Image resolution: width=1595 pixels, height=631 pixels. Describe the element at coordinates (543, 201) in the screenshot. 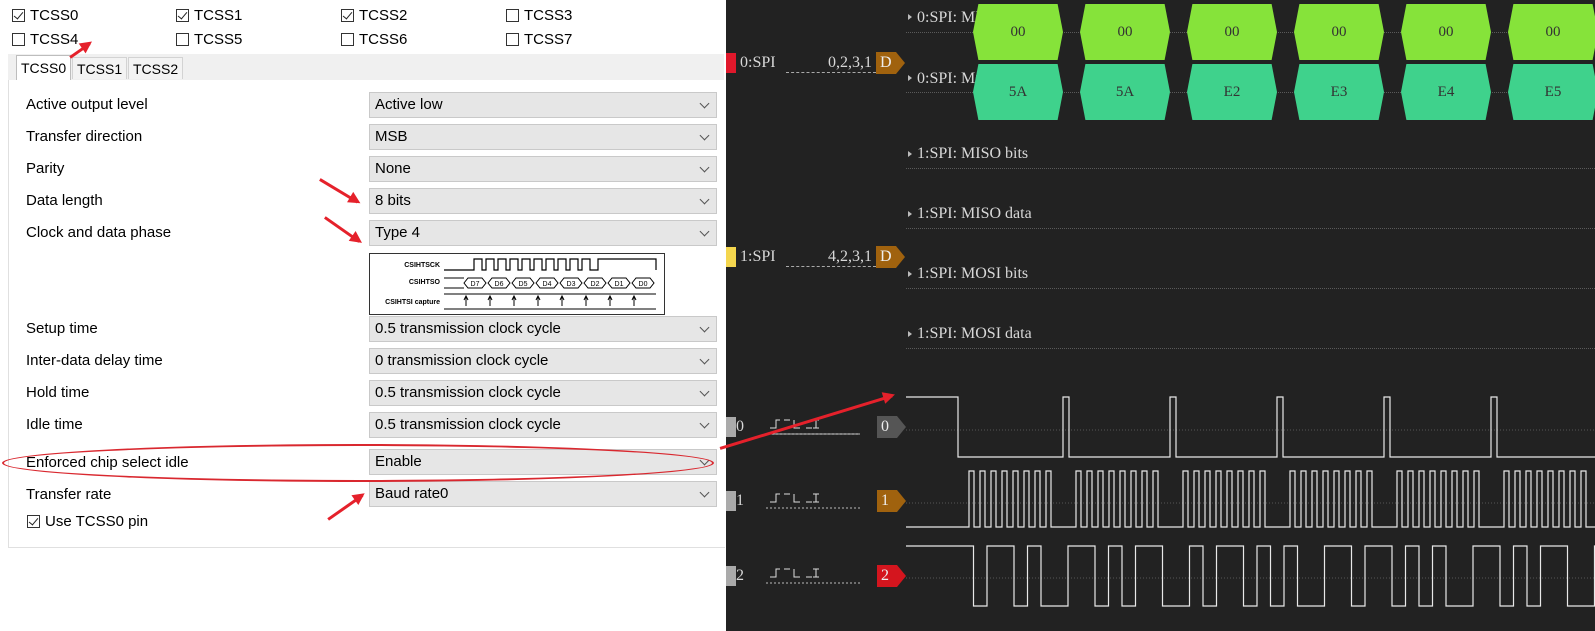

I see `select-data-length: 8 bits` at that location.